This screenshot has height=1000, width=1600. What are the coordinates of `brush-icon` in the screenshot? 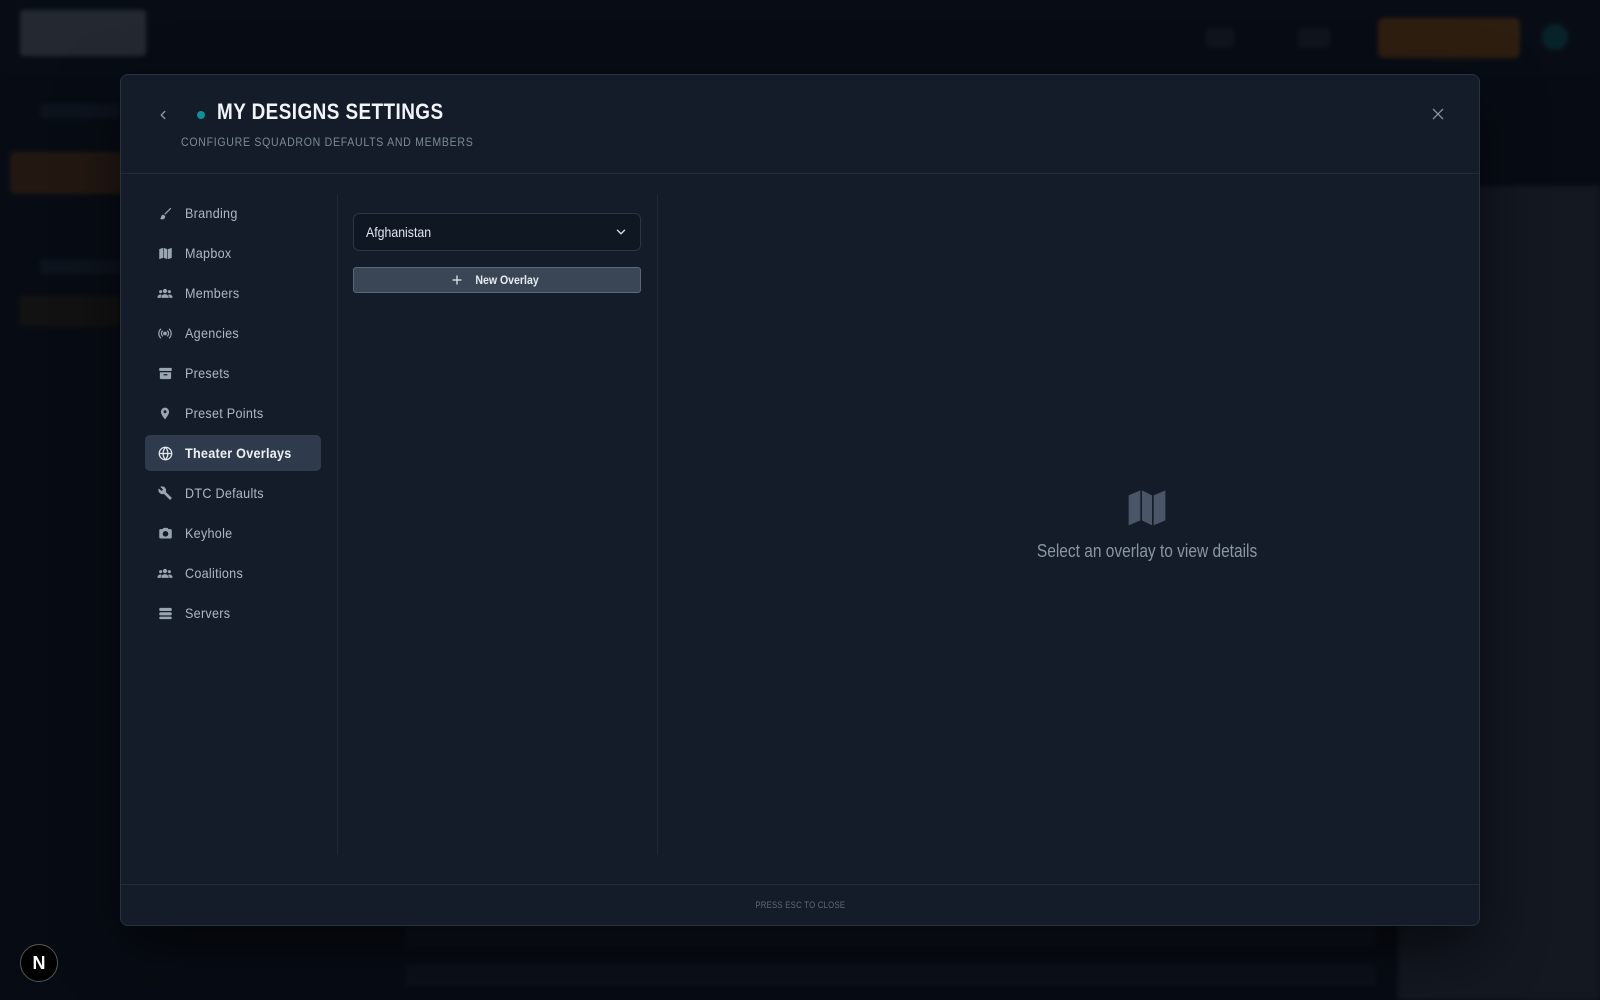 It's located at (165, 213).